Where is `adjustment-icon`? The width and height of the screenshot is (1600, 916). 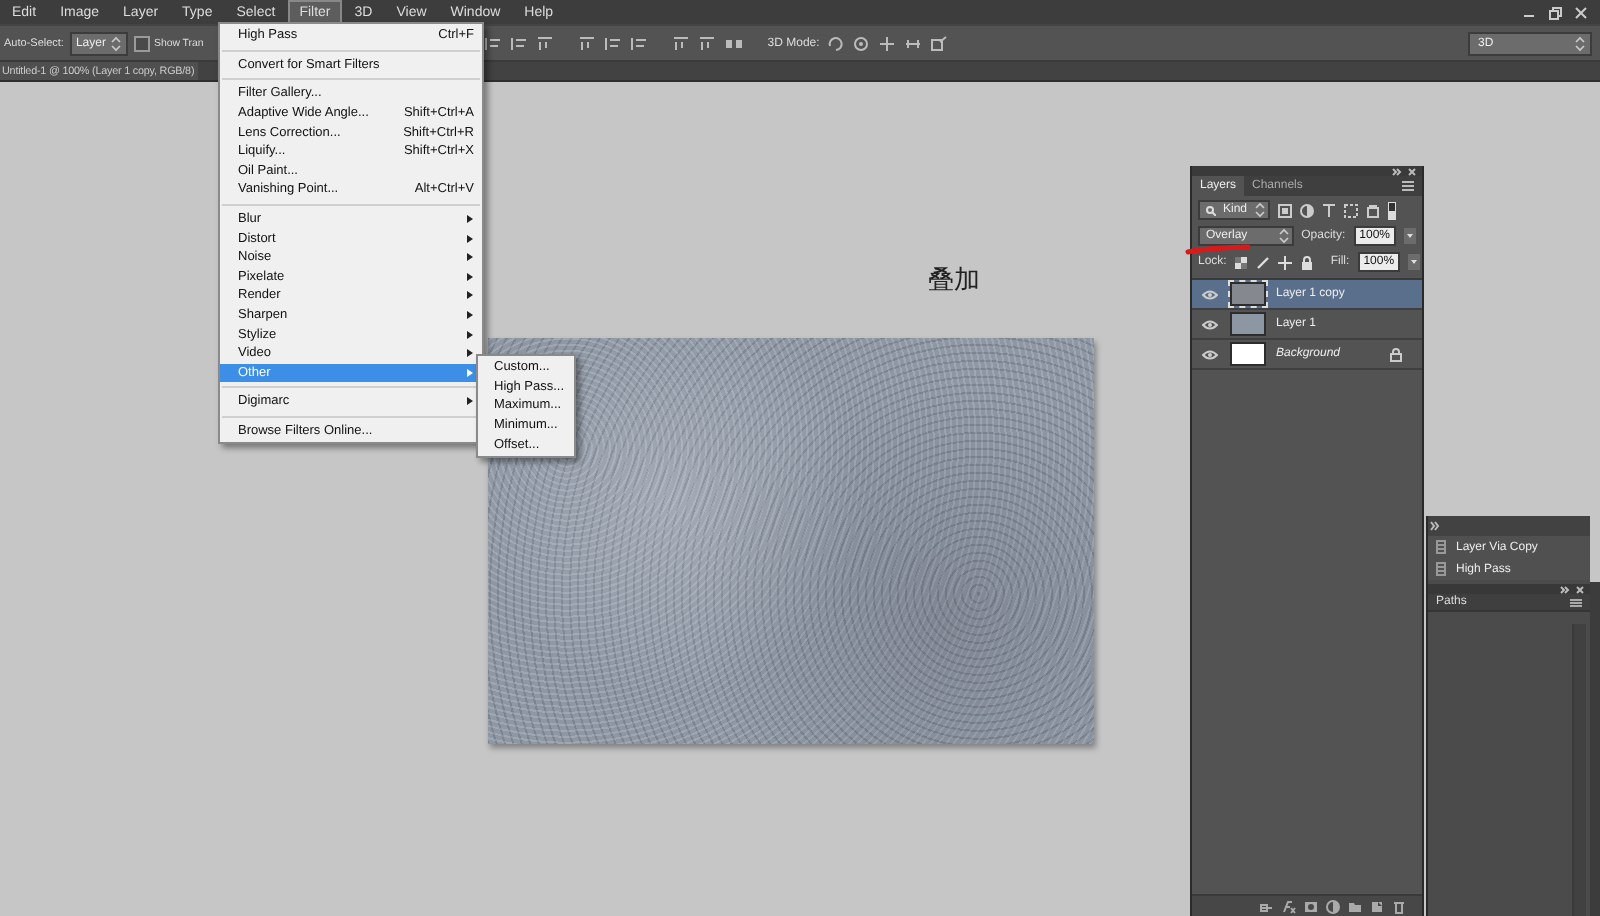
adjustment-icon is located at coordinates (1333, 906).